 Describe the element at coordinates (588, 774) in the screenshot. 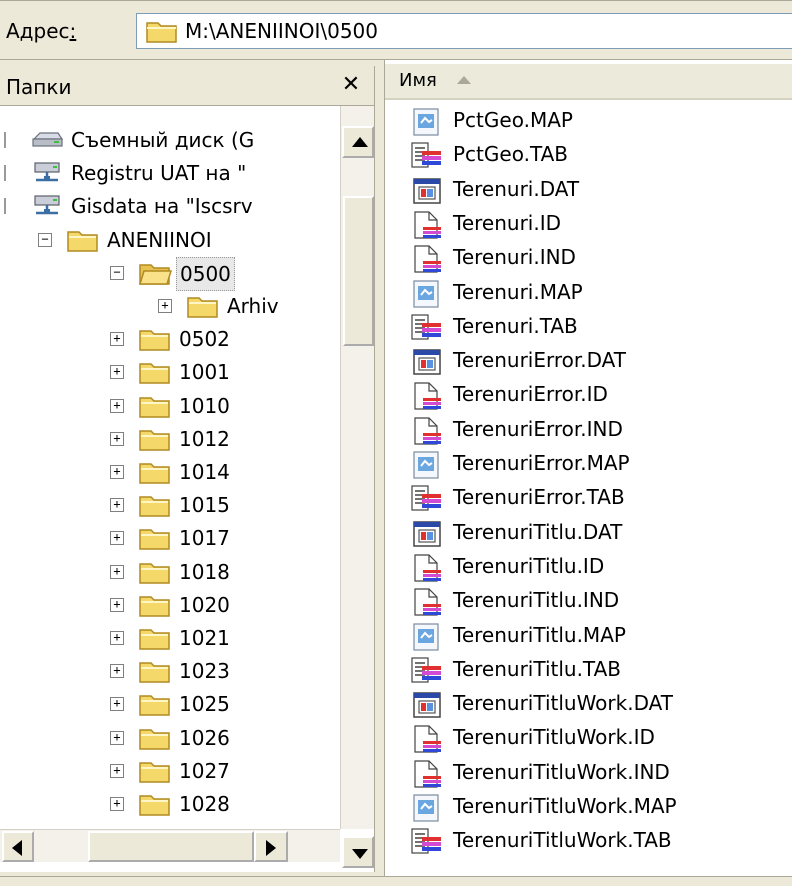

I see `file-row: TerenuriTitluWork.IND` at that location.